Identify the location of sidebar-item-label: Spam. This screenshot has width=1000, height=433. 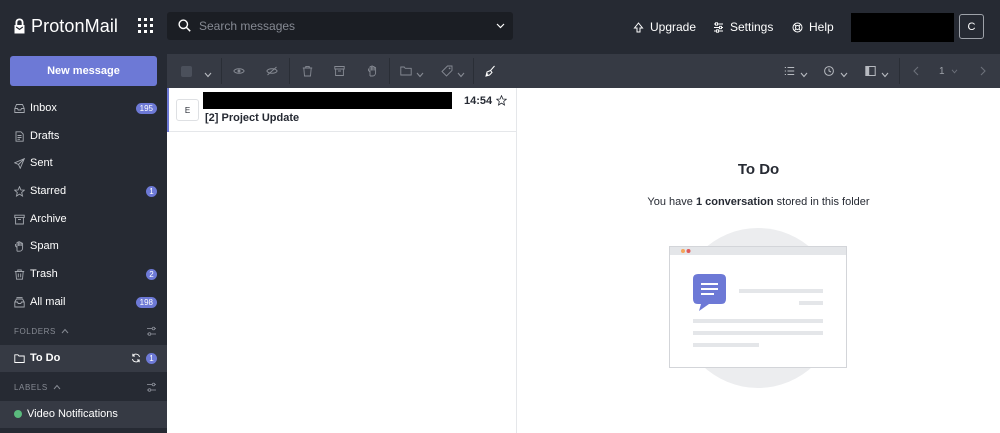
(44, 246).